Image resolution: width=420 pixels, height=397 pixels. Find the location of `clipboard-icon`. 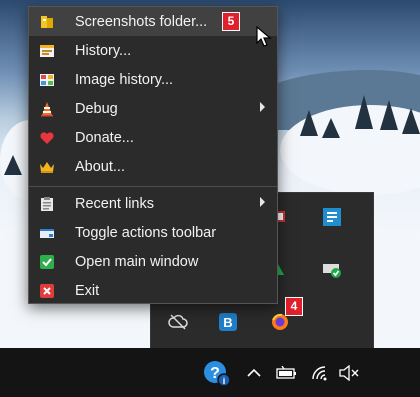

clipboard-icon is located at coordinates (47, 204).